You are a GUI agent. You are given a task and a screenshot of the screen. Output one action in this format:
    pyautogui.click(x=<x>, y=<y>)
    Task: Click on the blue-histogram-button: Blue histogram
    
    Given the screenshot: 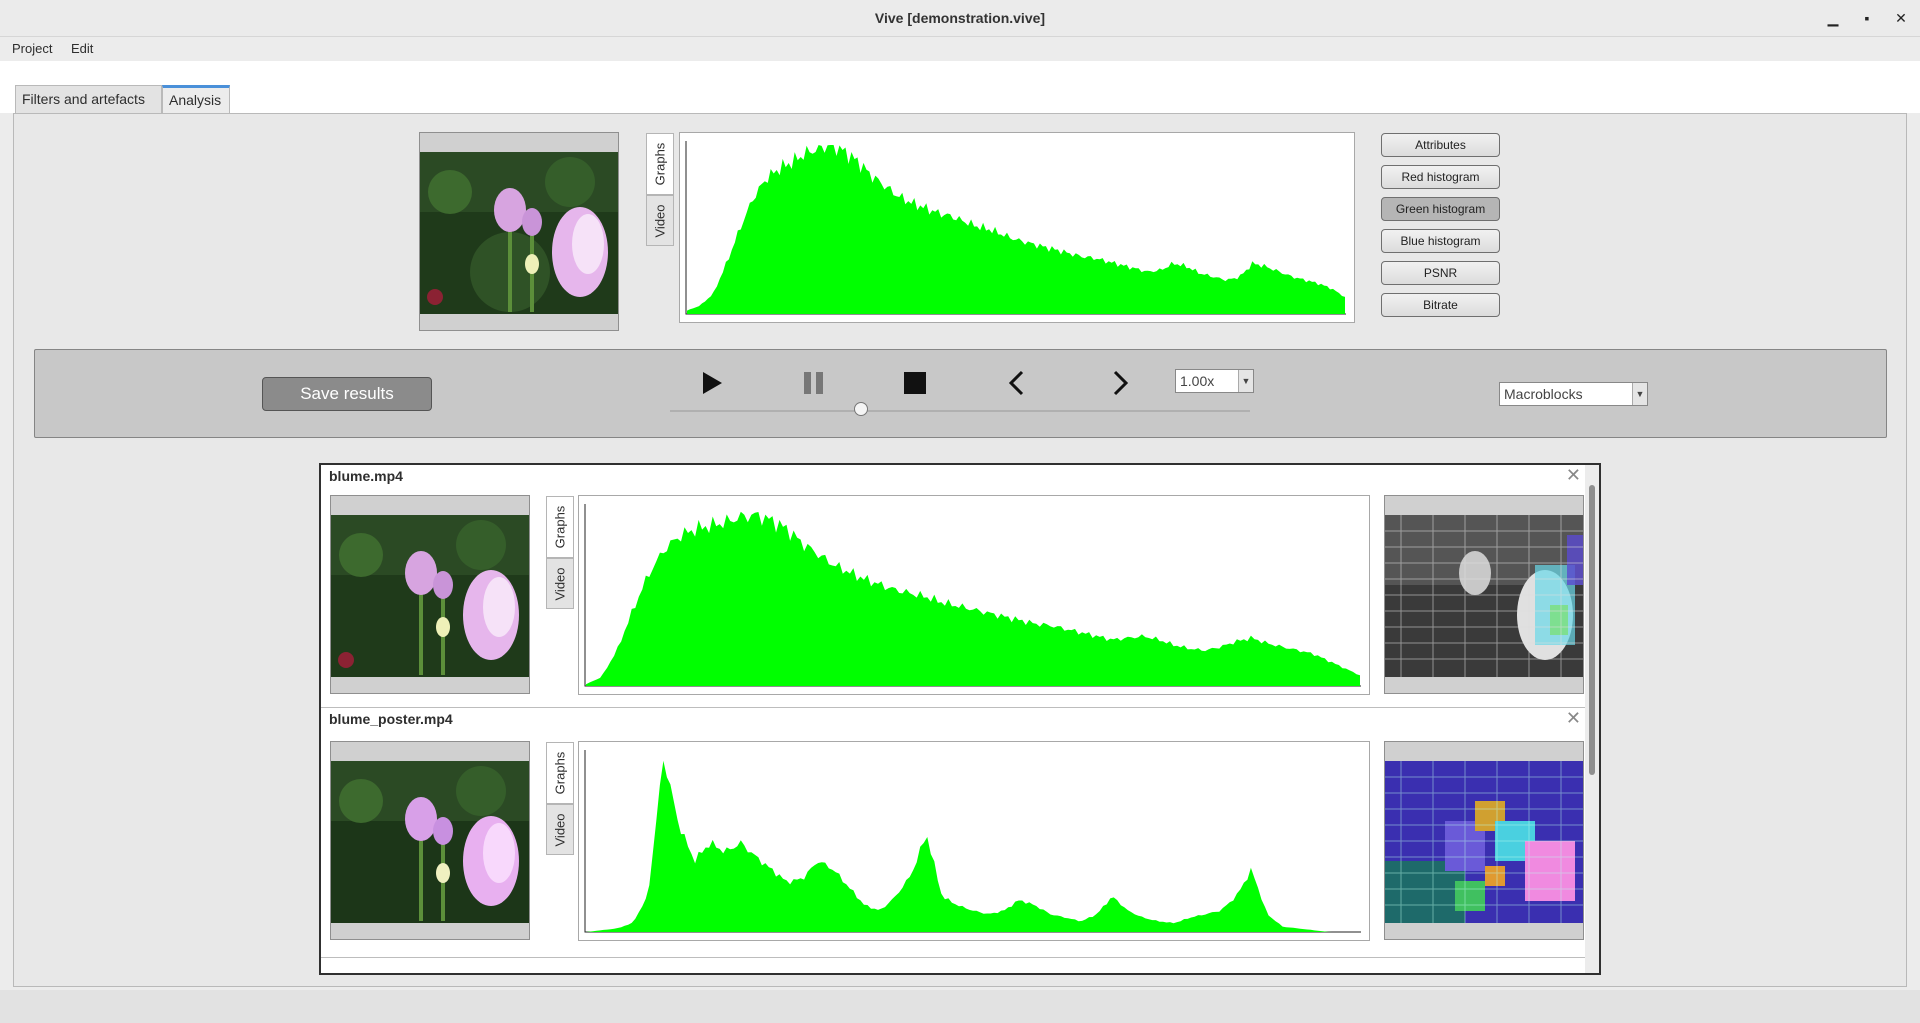 What is the action you would take?
    pyautogui.click(x=1440, y=241)
    